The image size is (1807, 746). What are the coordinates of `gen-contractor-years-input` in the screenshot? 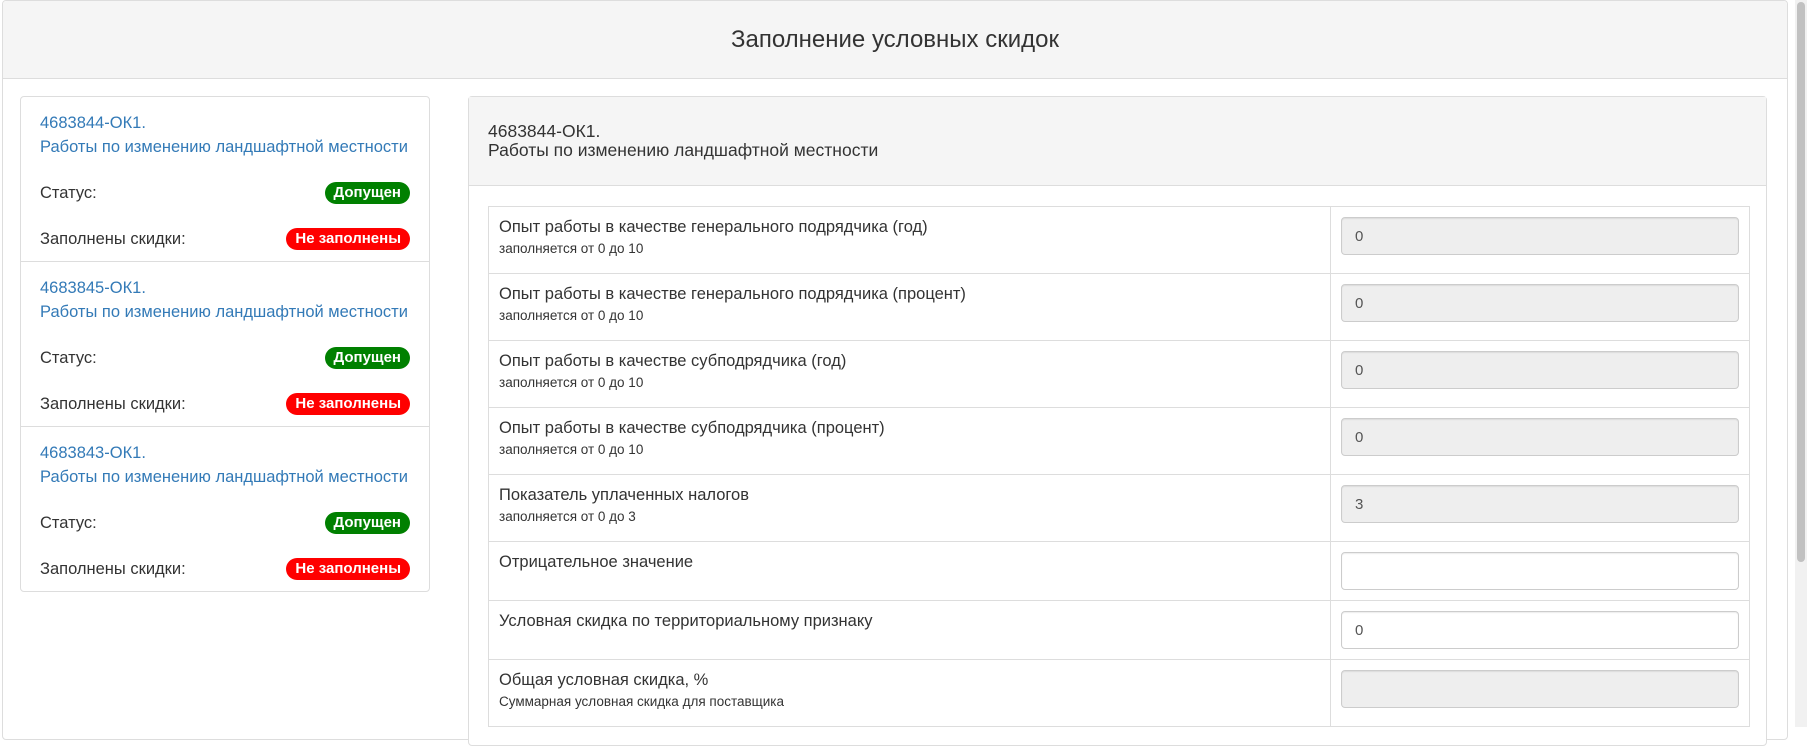 It's located at (1540, 236).